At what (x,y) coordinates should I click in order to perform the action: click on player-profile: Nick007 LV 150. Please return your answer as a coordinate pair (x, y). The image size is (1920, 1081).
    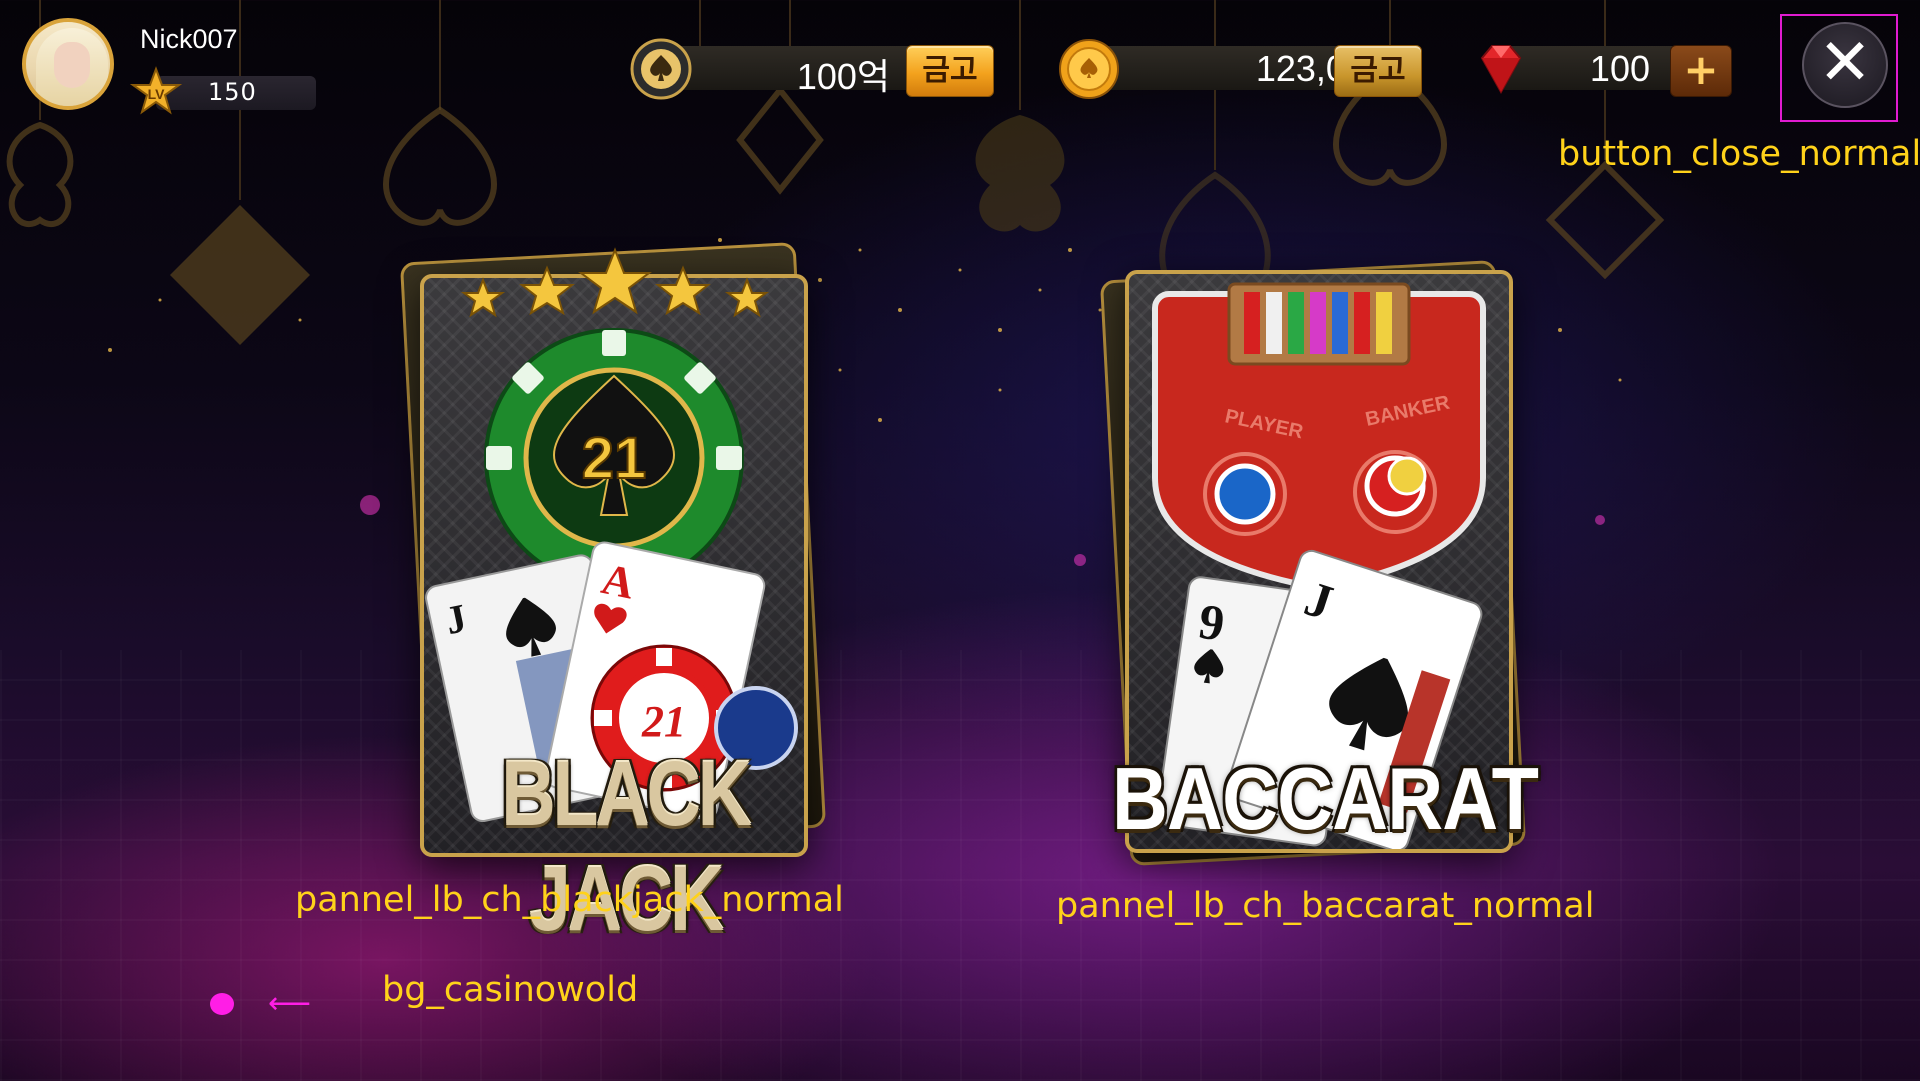
    Looking at the image, I should click on (172, 68).